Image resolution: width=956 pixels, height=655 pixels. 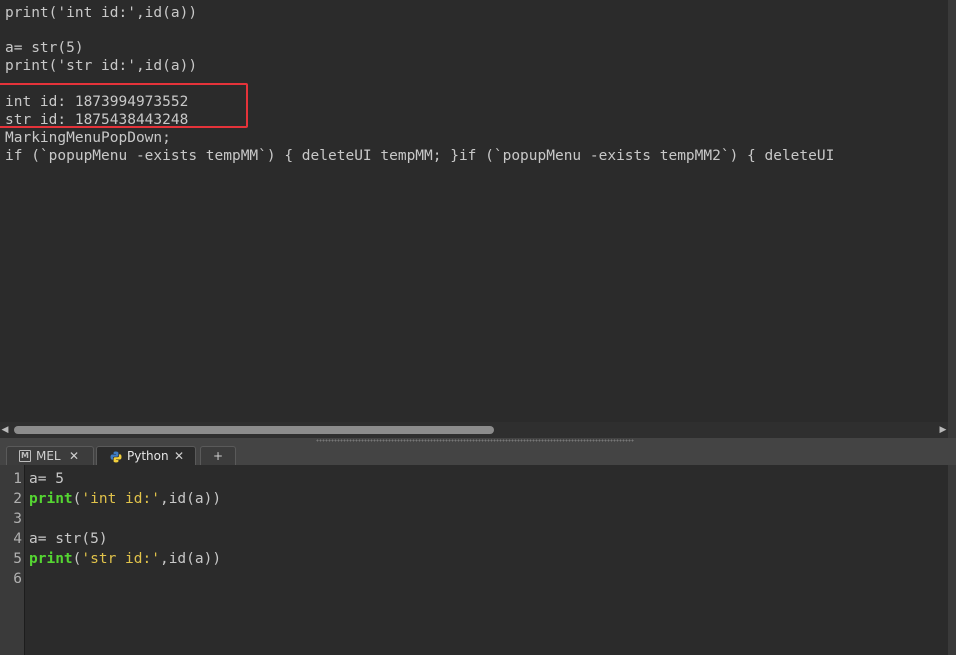 I want to click on script-tab-bar: M MEL ✕ Python ✕ +, so click(x=478, y=454).